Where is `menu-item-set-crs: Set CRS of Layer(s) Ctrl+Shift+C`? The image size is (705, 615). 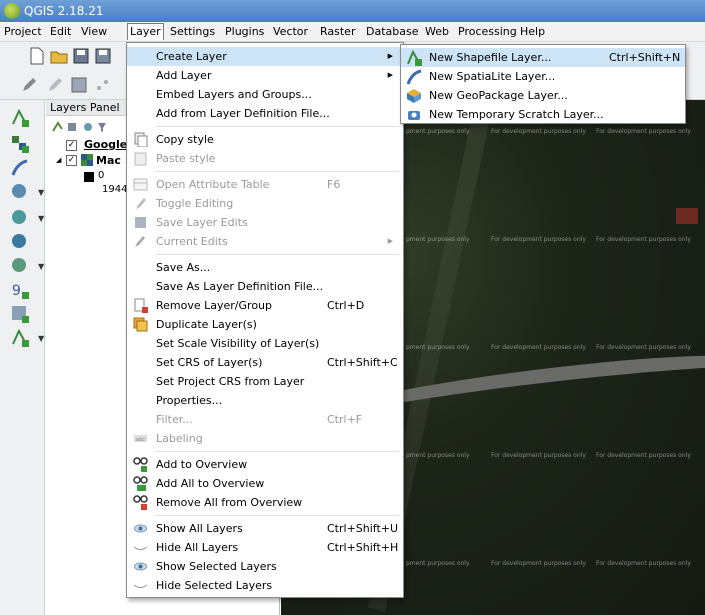 menu-item-set-crs: Set CRS of Layer(s) Ctrl+Shift+C is located at coordinates (265, 362).